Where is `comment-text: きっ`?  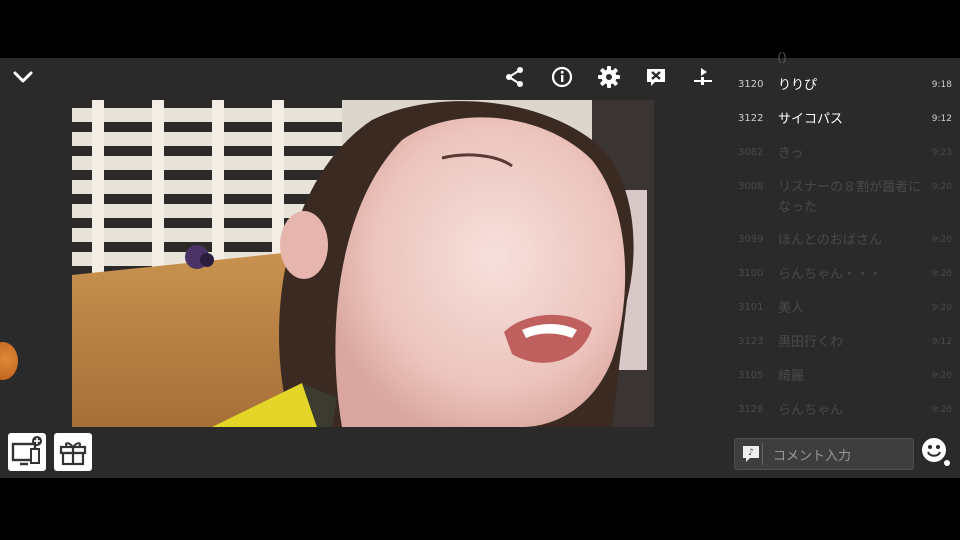
comment-text: きっ is located at coordinates (791, 153).